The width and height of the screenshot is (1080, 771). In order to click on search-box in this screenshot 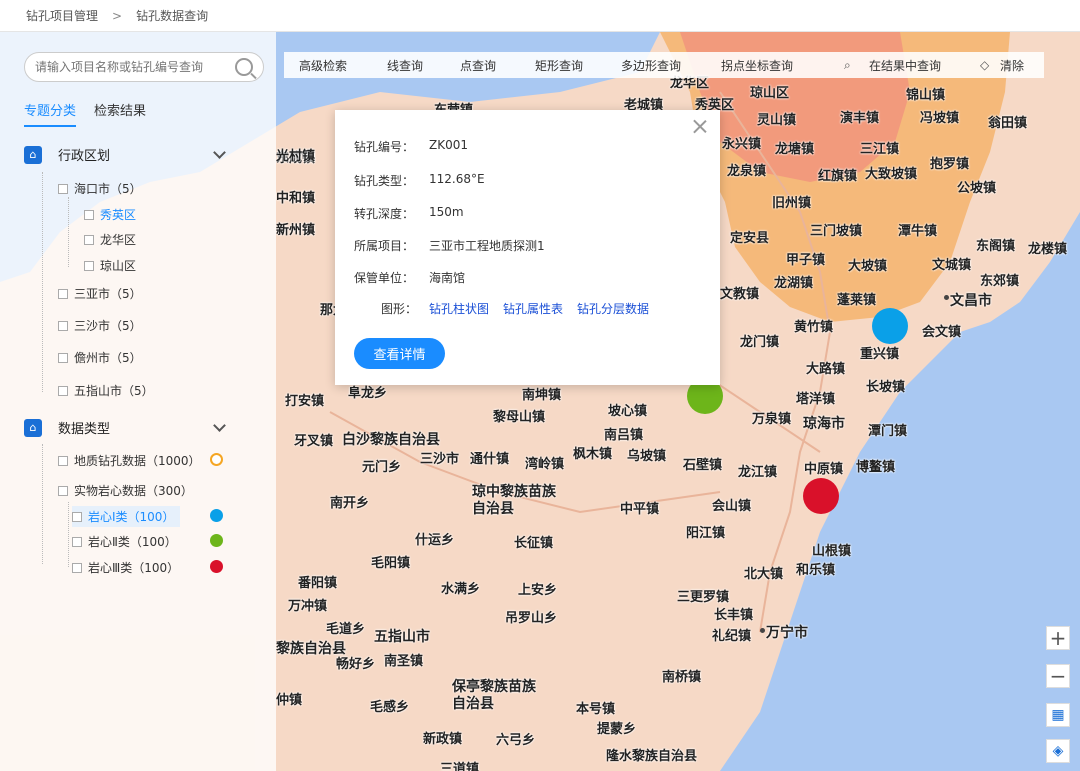, I will do `click(144, 67)`.